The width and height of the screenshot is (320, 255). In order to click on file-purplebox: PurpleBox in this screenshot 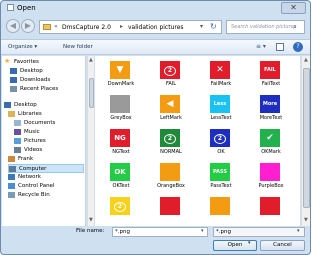, I will do `click(271, 176)`.